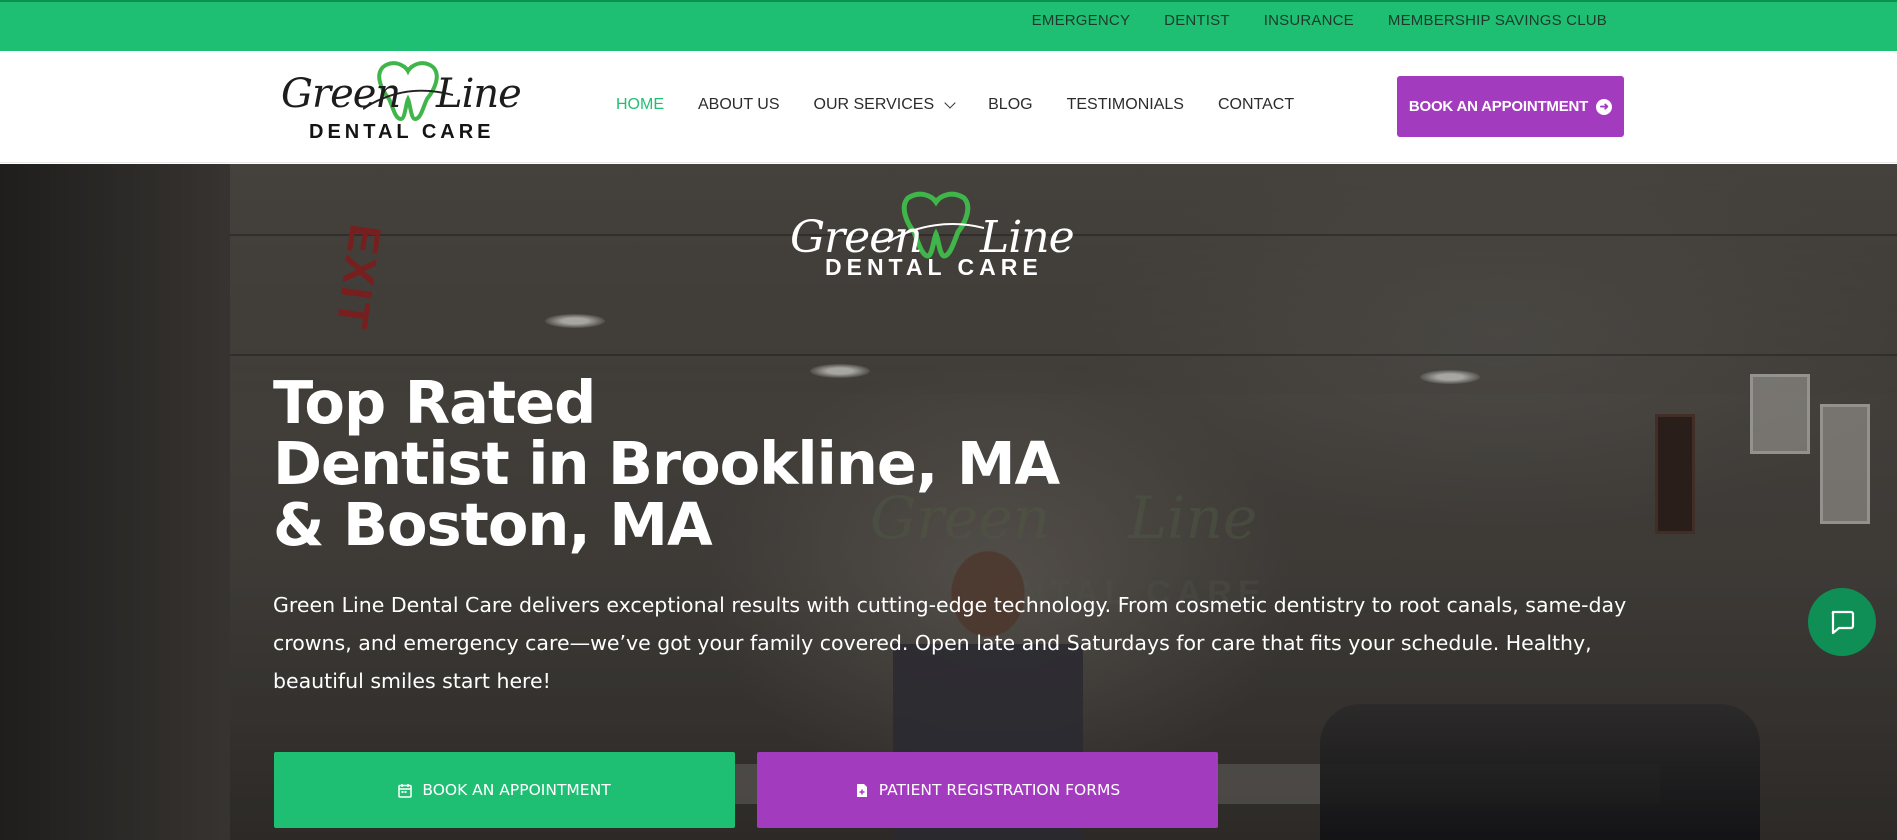 The width and height of the screenshot is (1897, 840). What do you see at coordinates (434, 402) in the screenshot?
I see `hero-headline-line-1: Top Rated` at bounding box center [434, 402].